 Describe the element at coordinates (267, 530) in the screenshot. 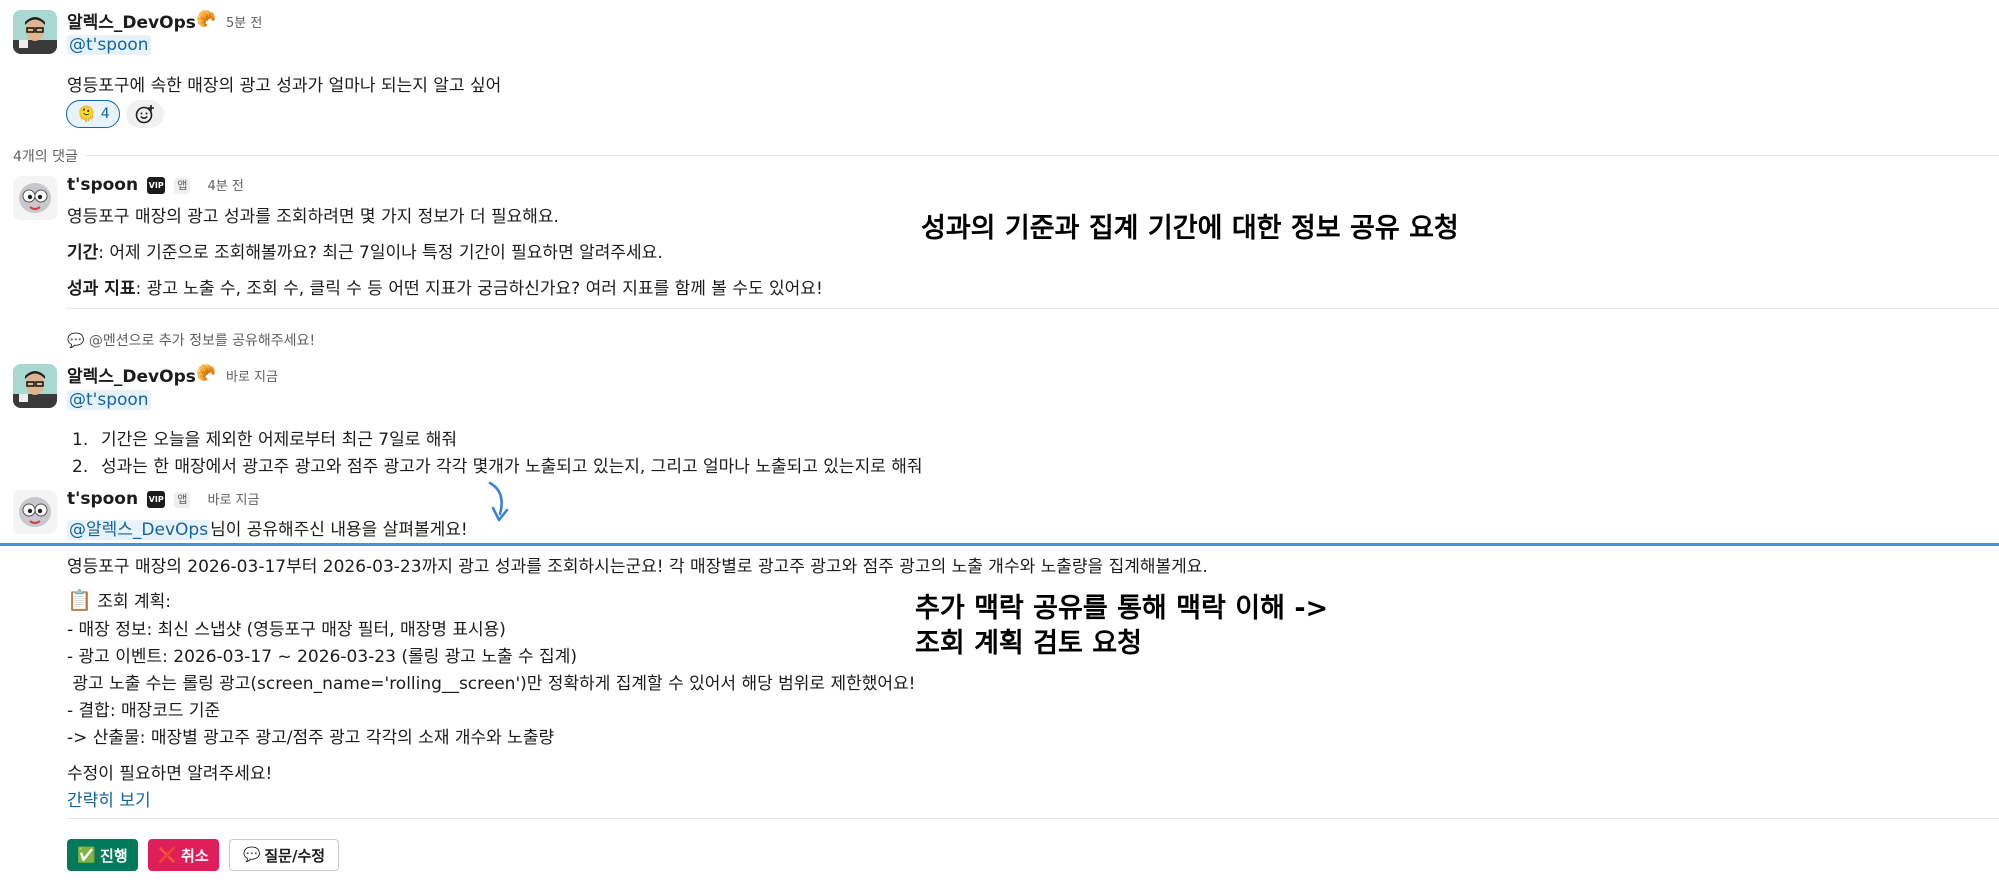

I see `message-text: @알렉스_DevOps 님이 공유해주신 내용을 살펴볼게요!` at that location.